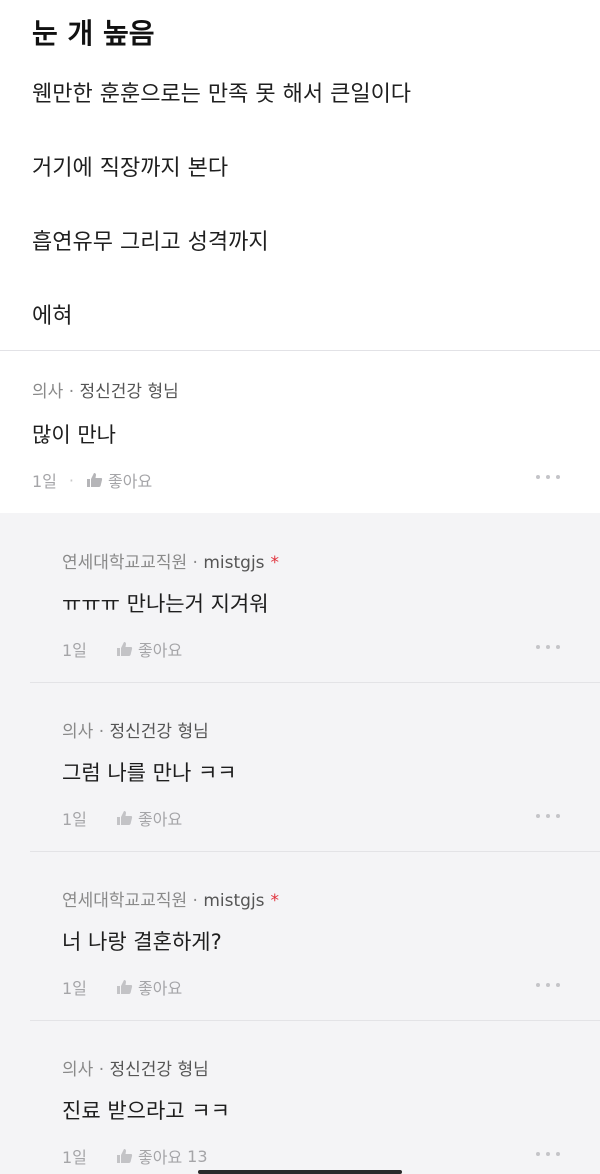 This screenshot has width=600, height=1174. I want to click on post-body-line: 웬만한 훈훈으로는 만족 못 해서 큰일이다, so click(222, 94).